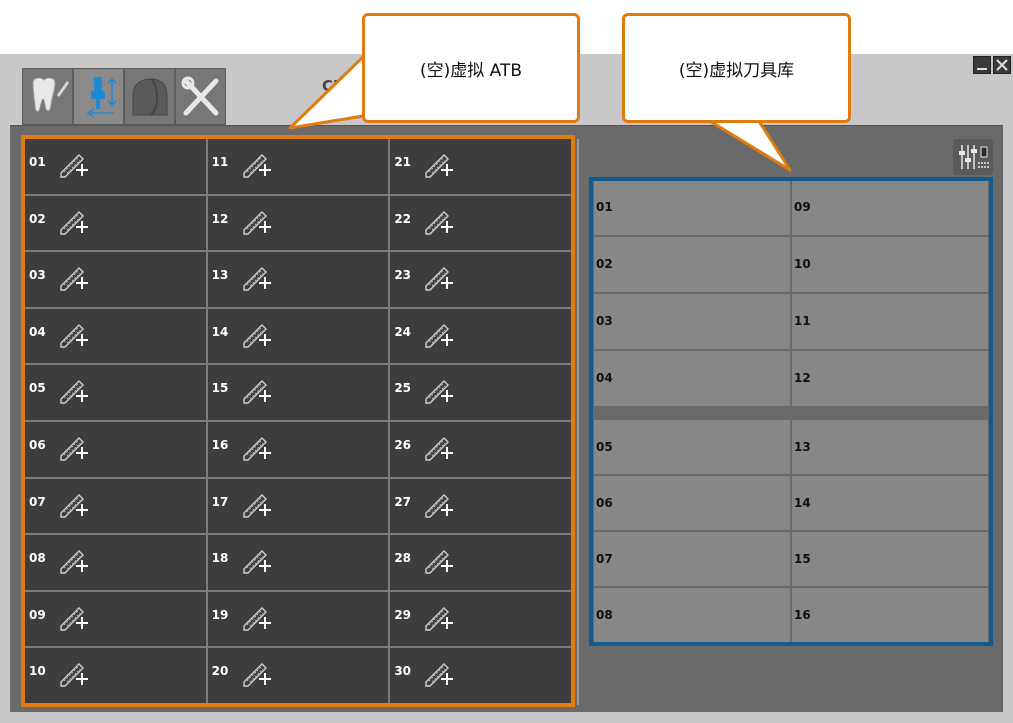 The height and width of the screenshot is (723, 1013). Describe the element at coordinates (480, 562) in the screenshot. I see `atb-slot: 28` at that location.